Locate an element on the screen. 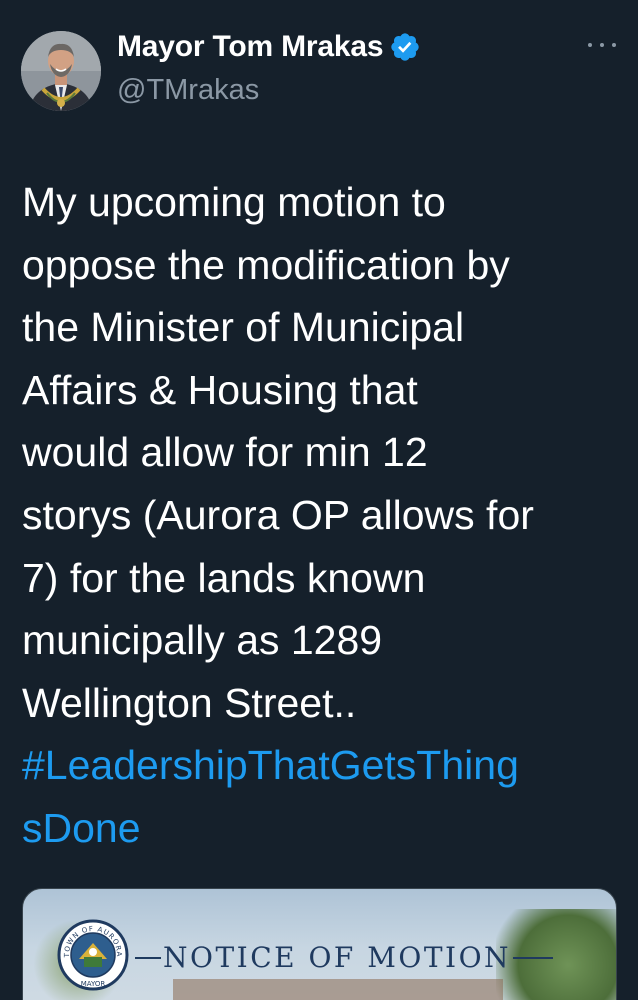 Image resolution: width=638 pixels, height=1000 pixels. tweet-line: 7) for the lands known is located at coordinates (224, 577).